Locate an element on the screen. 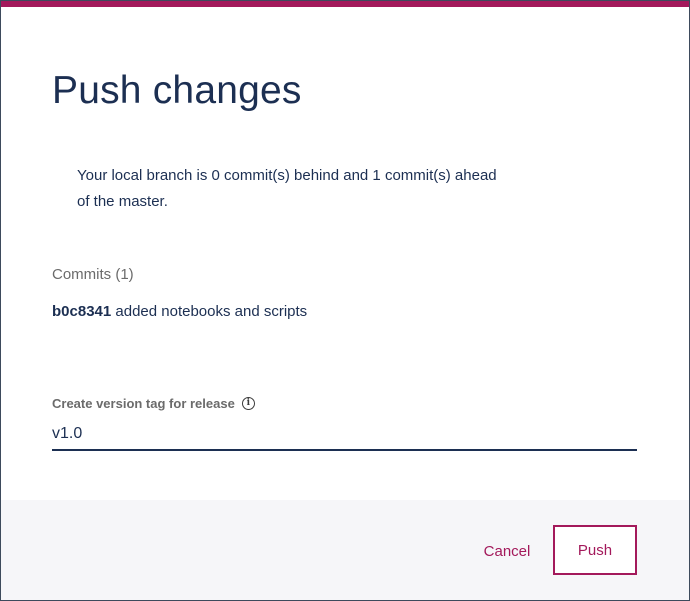 This screenshot has width=690, height=601. cancel-button: Cancel is located at coordinates (507, 551).